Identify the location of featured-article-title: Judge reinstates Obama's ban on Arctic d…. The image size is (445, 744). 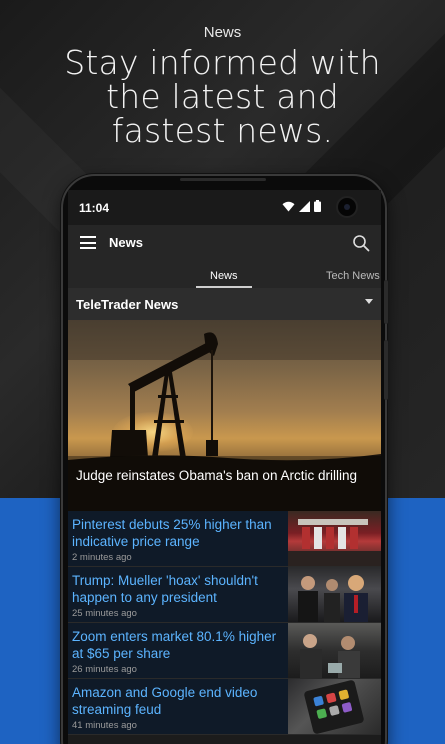
(224, 483).